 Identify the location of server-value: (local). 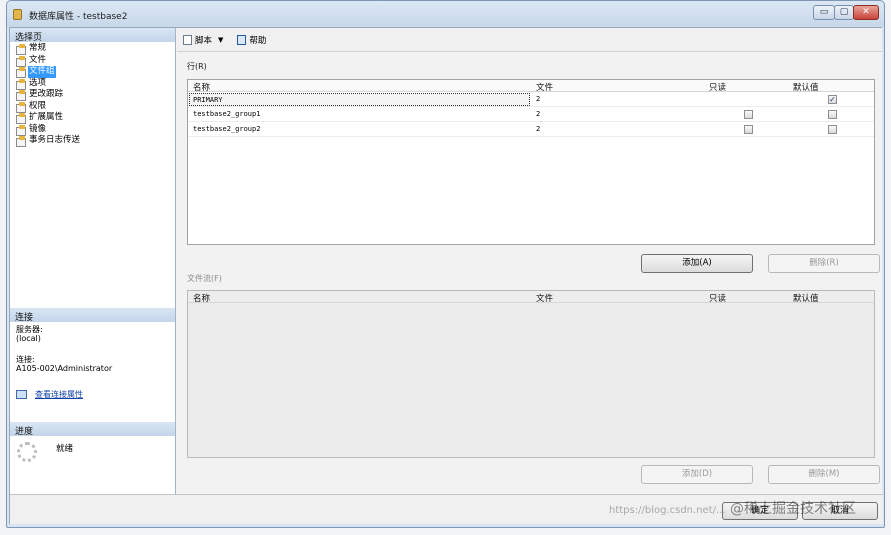
(28, 338).